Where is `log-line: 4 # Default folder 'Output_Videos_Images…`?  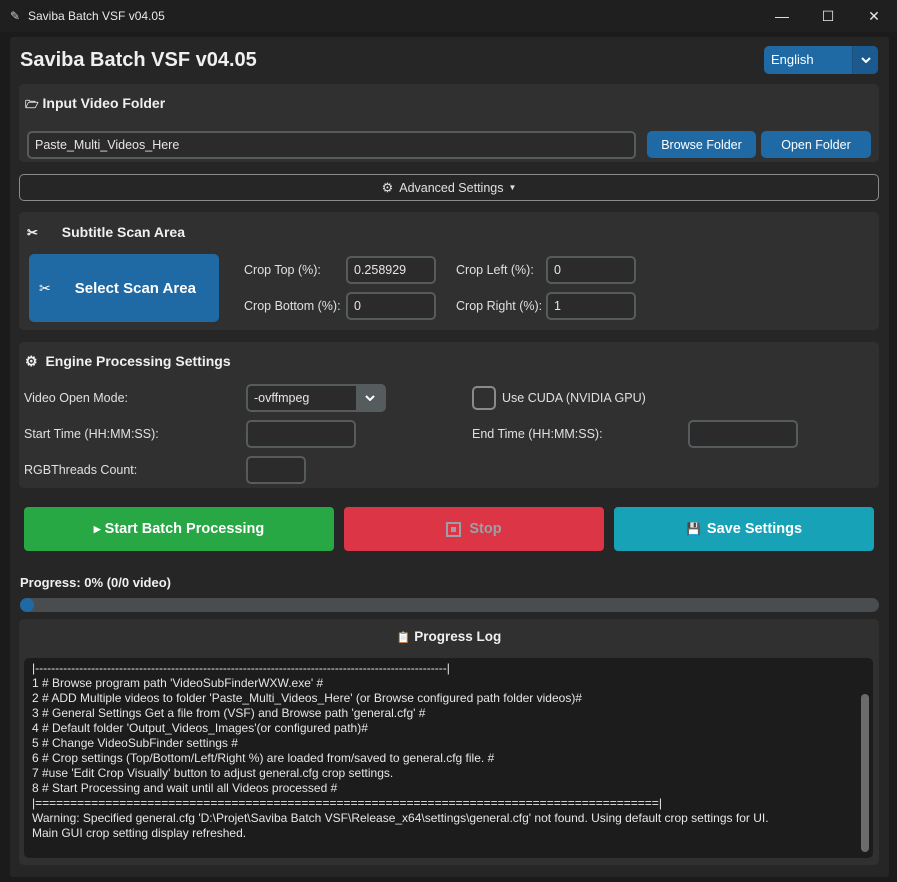 log-line: 4 # Default folder 'Output_Videos_Images… is located at coordinates (200, 728).